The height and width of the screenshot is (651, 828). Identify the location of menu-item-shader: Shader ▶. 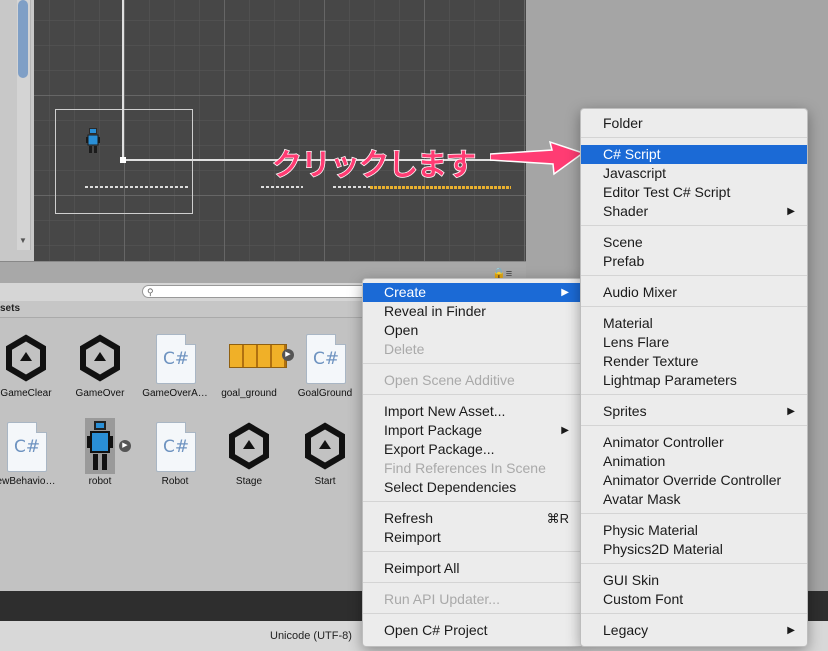
(694, 211).